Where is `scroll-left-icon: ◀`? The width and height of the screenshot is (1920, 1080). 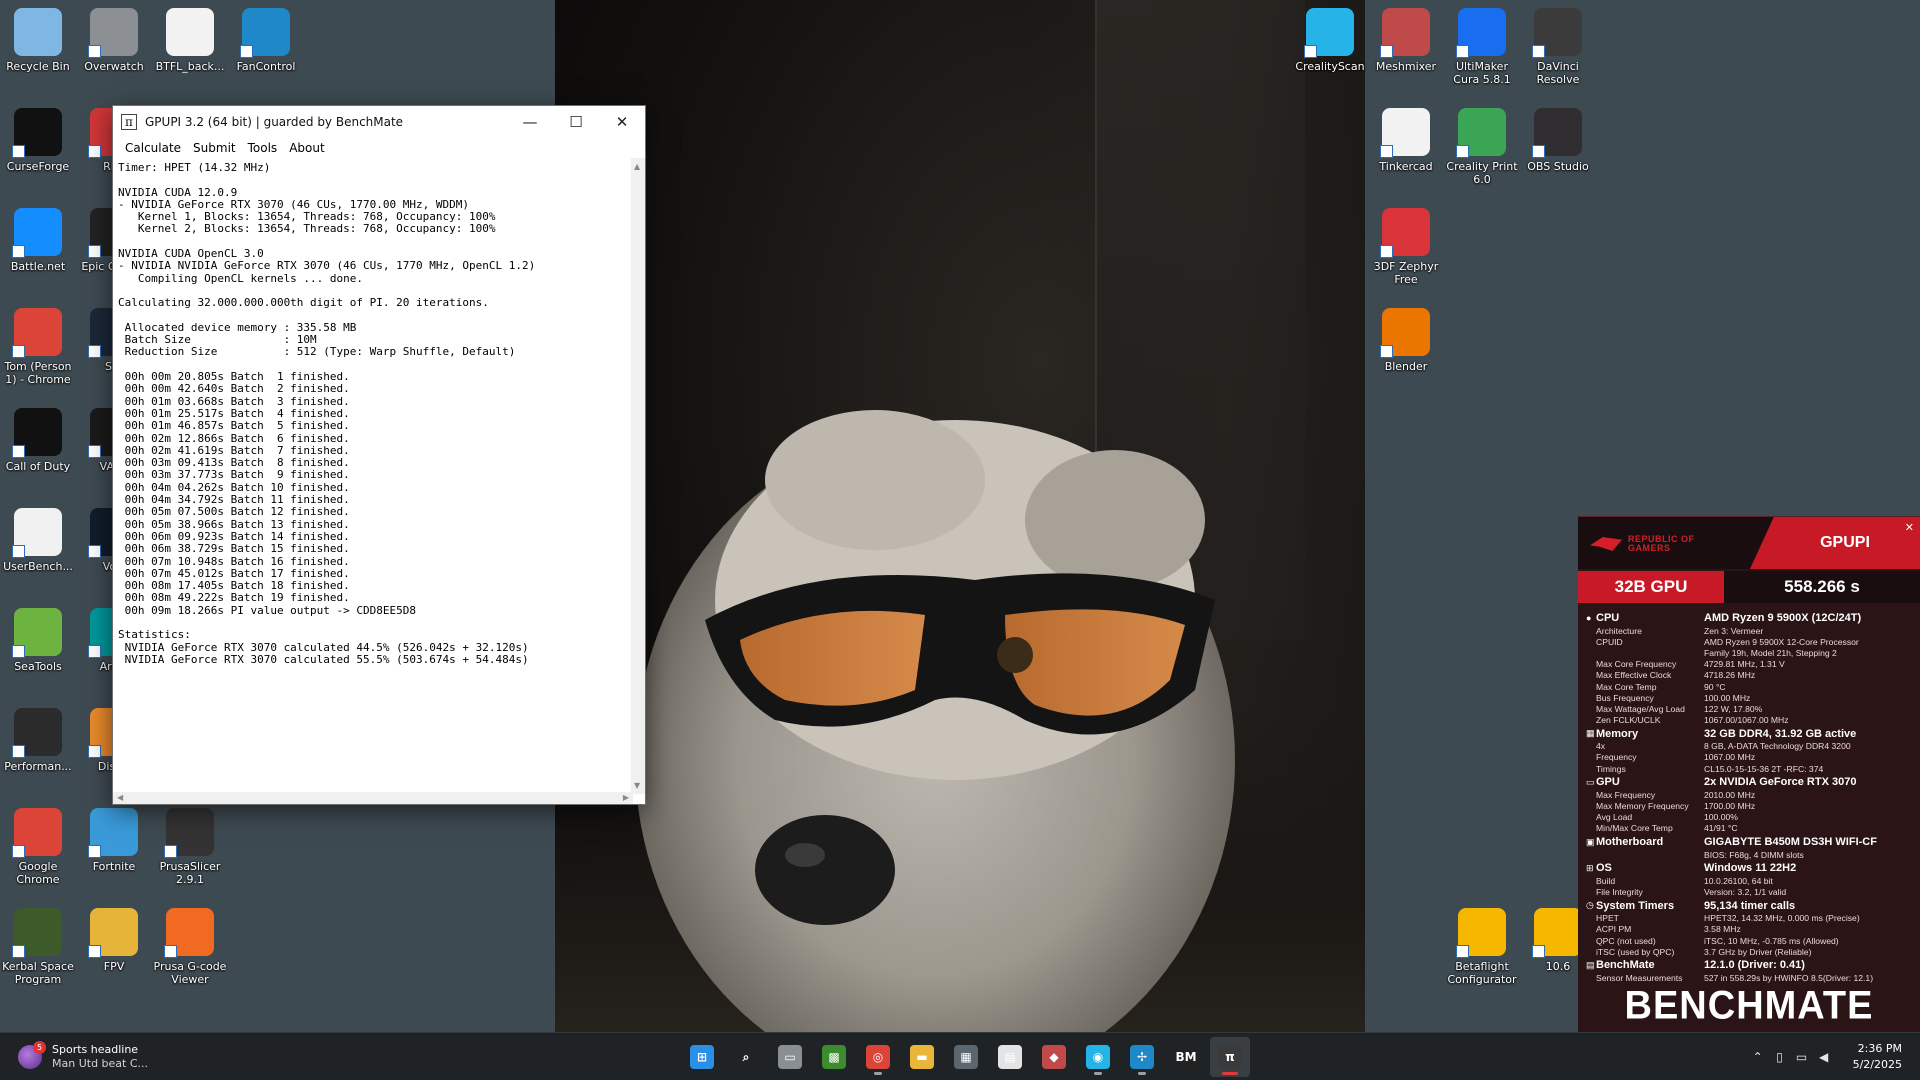
scroll-left-icon: ◀ is located at coordinates (120, 797).